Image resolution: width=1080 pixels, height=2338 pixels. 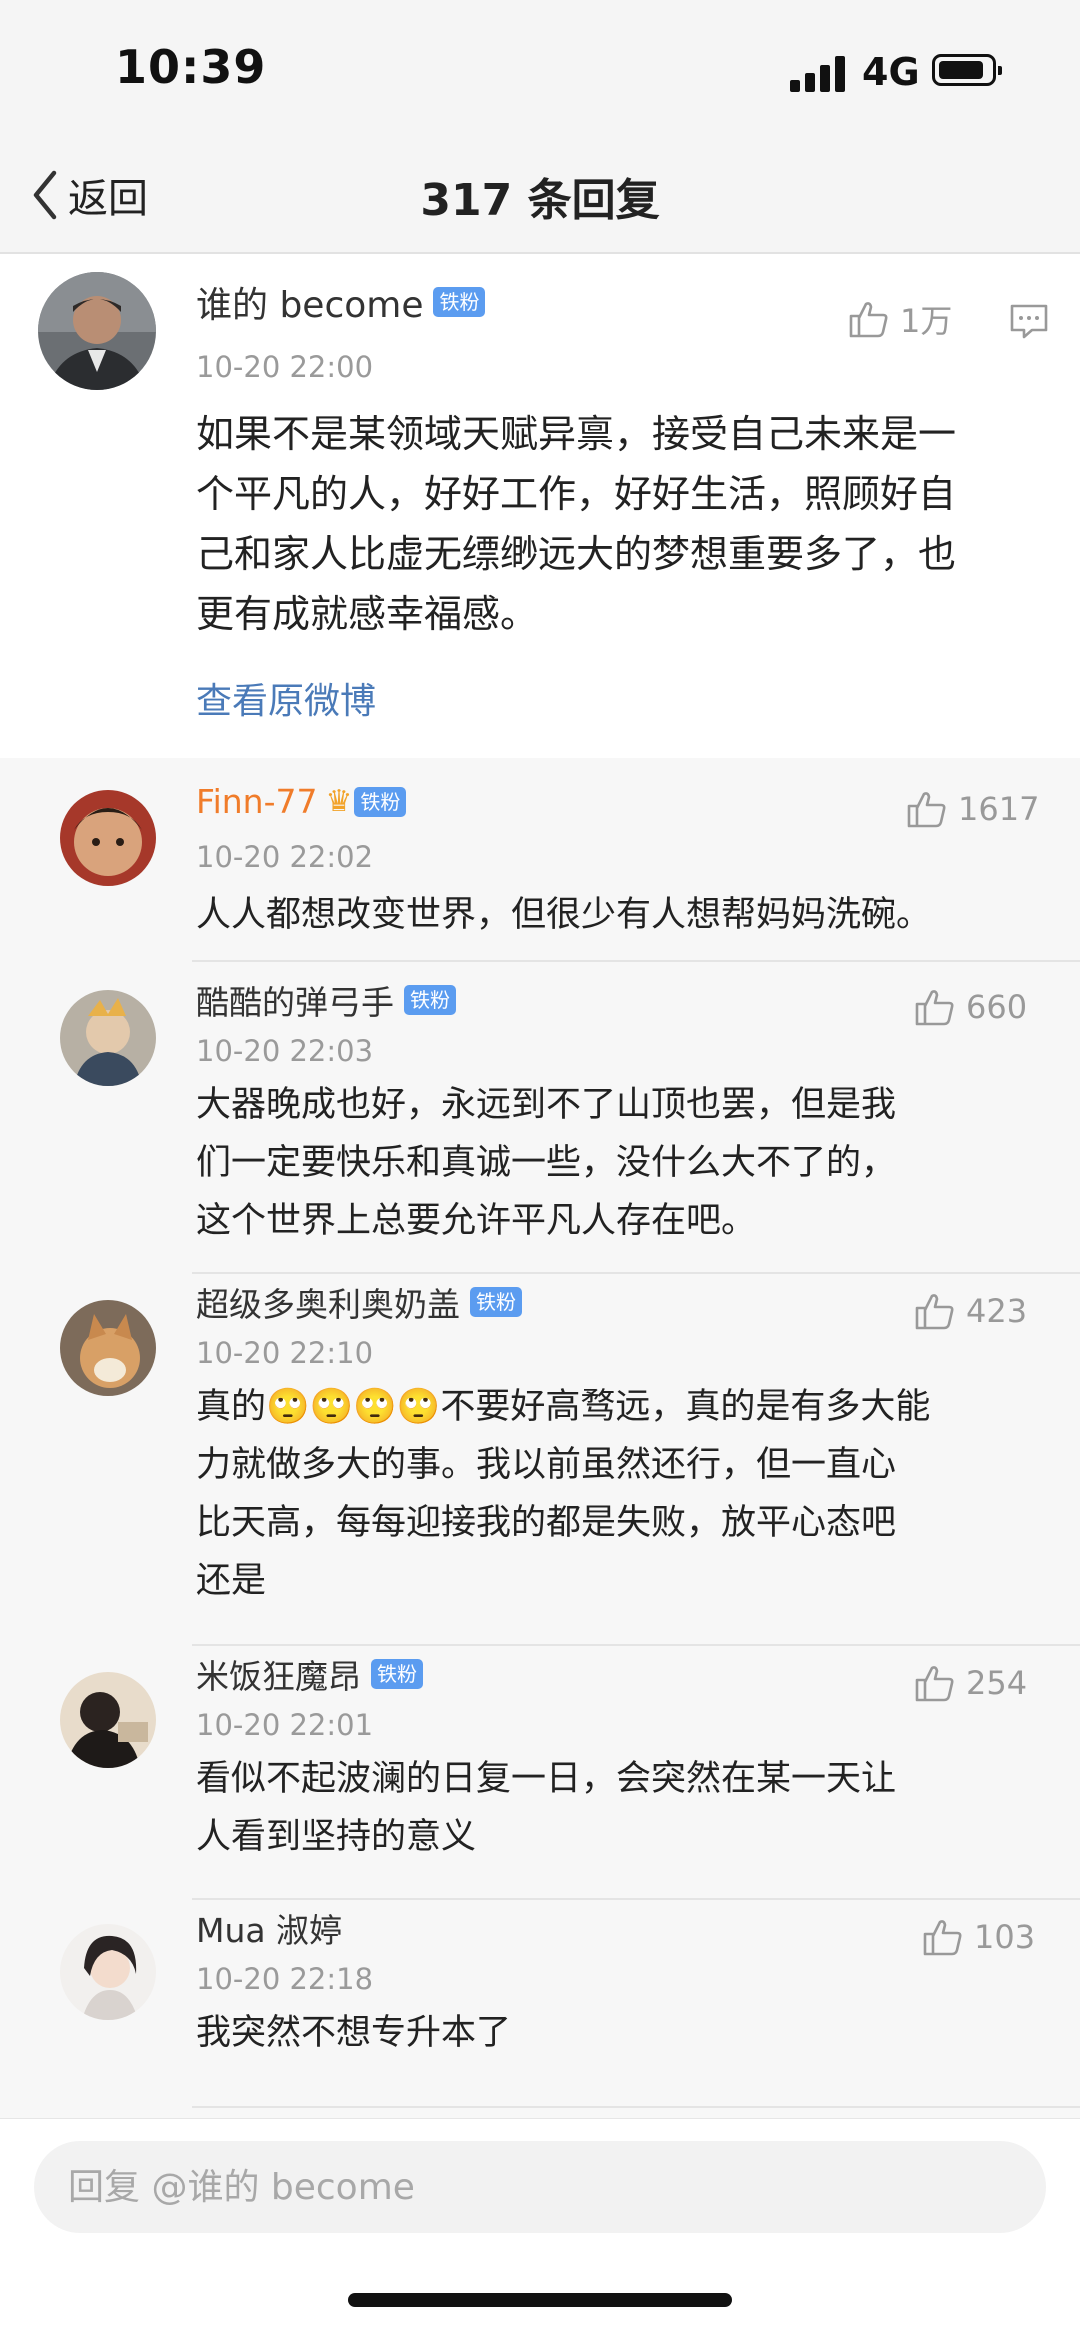 I want to click on divider, so click(x=636, y=2107).